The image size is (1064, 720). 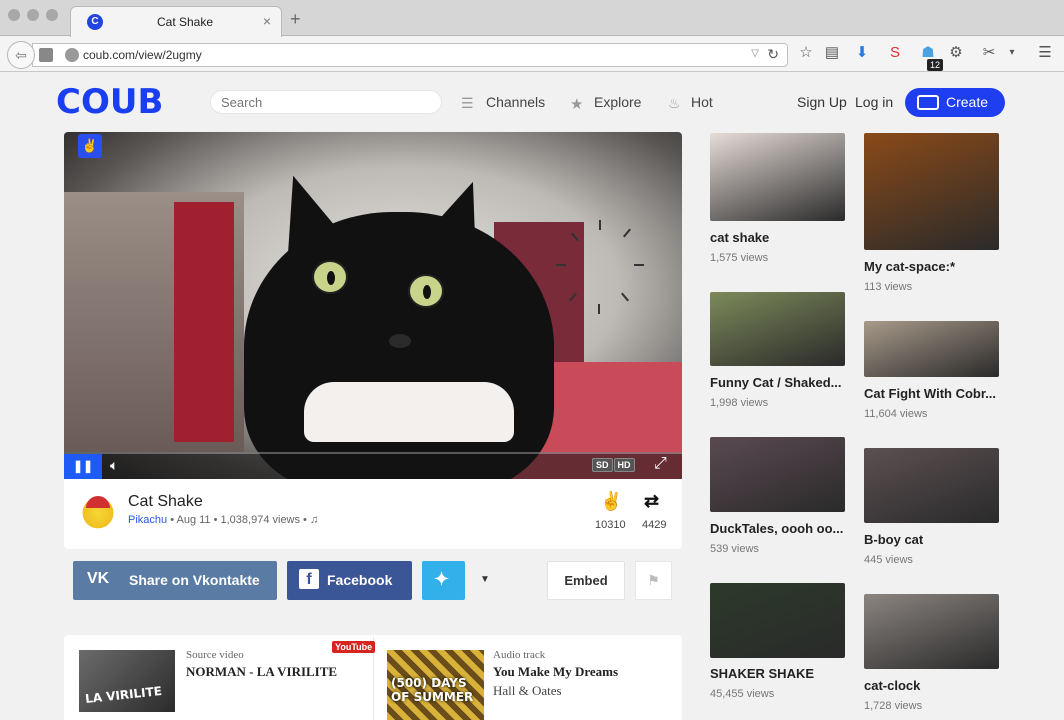 I want to click on explore-star-icon: ★, so click(x=576, y=104).